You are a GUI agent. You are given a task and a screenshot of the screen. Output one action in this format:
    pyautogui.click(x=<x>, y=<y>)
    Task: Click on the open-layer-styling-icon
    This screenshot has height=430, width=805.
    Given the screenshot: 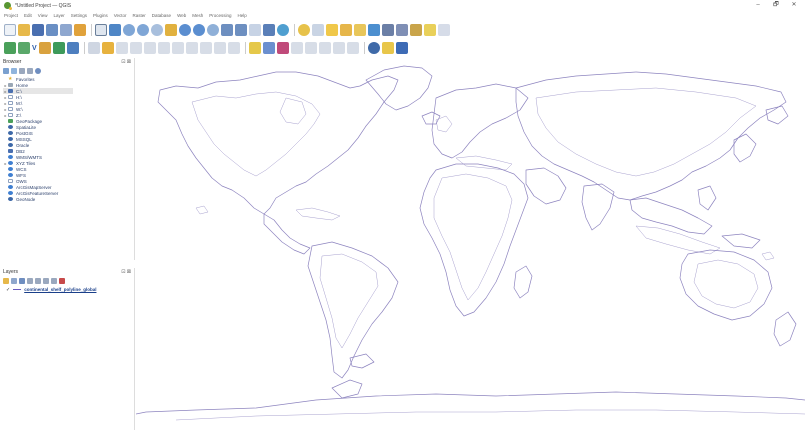 What is the action you would take?
    pyautogui.click(x=6, y=281)
    